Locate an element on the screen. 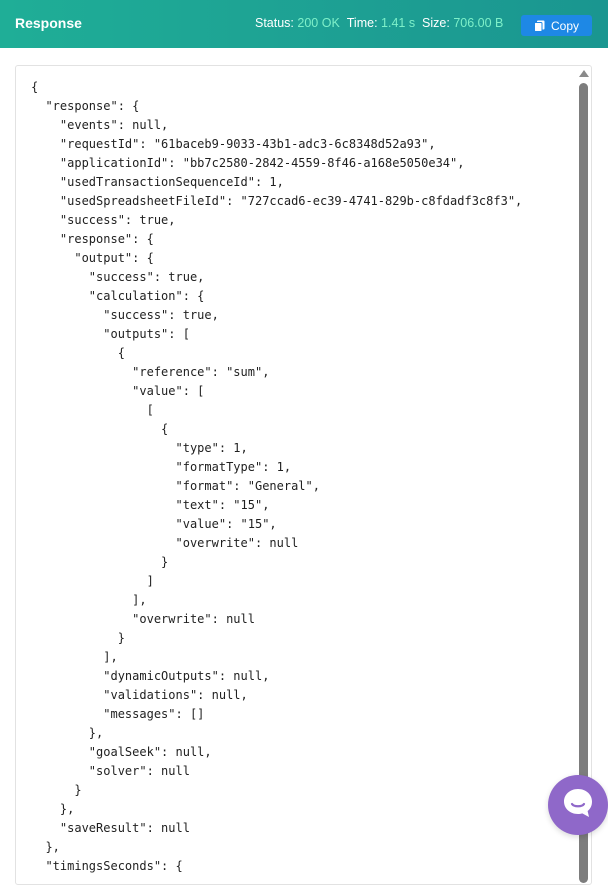 The height and width of the screenshot is (885, 608). status-value: 200 OK is located at coordinates (318, 23).